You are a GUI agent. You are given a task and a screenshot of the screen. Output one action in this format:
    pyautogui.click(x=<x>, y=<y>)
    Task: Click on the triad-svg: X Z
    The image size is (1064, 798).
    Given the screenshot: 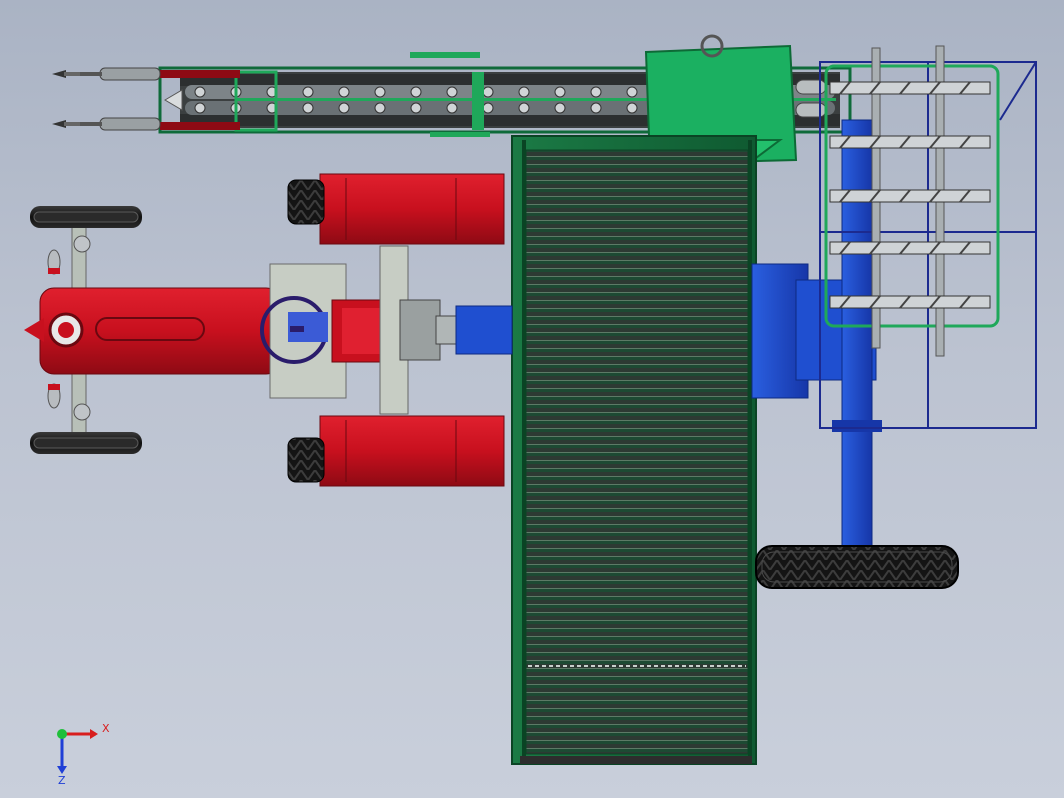 What is the action you would take?
    pyautogui.click(x=83, y=754)
    